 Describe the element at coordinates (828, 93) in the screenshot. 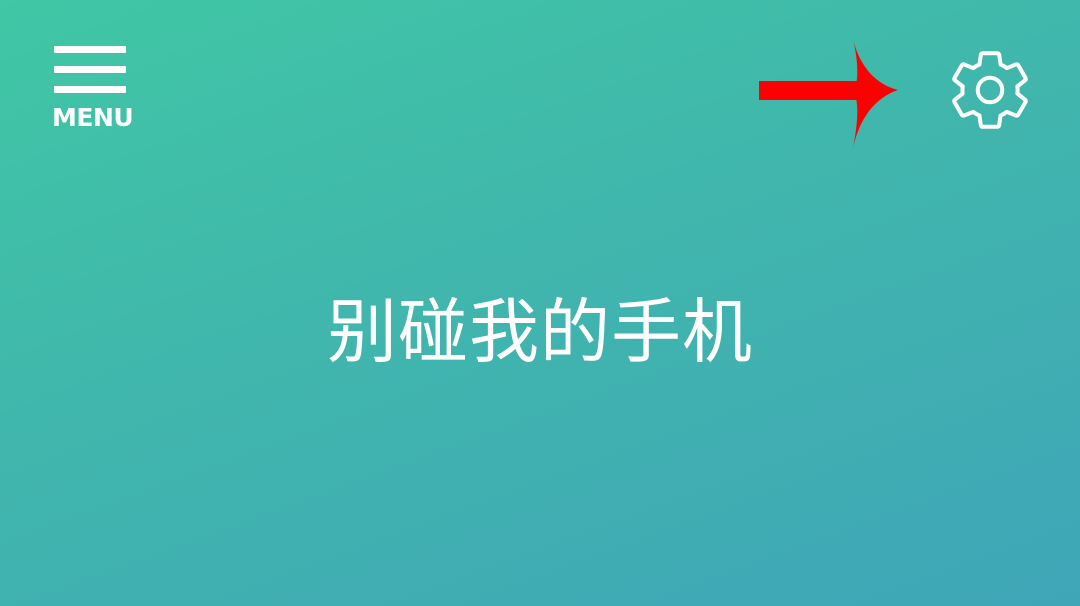

I see `arrow-right-icon` at that location.